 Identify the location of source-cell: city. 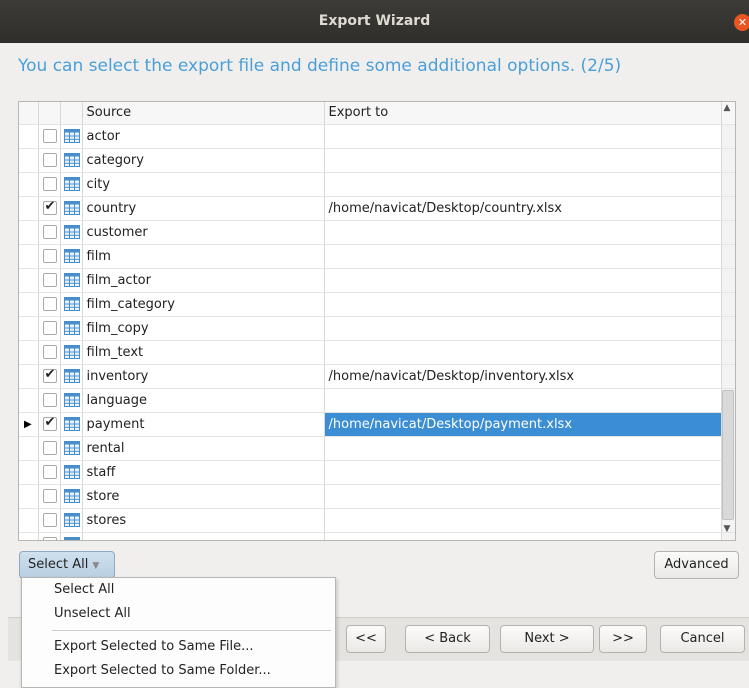
(203, 184).